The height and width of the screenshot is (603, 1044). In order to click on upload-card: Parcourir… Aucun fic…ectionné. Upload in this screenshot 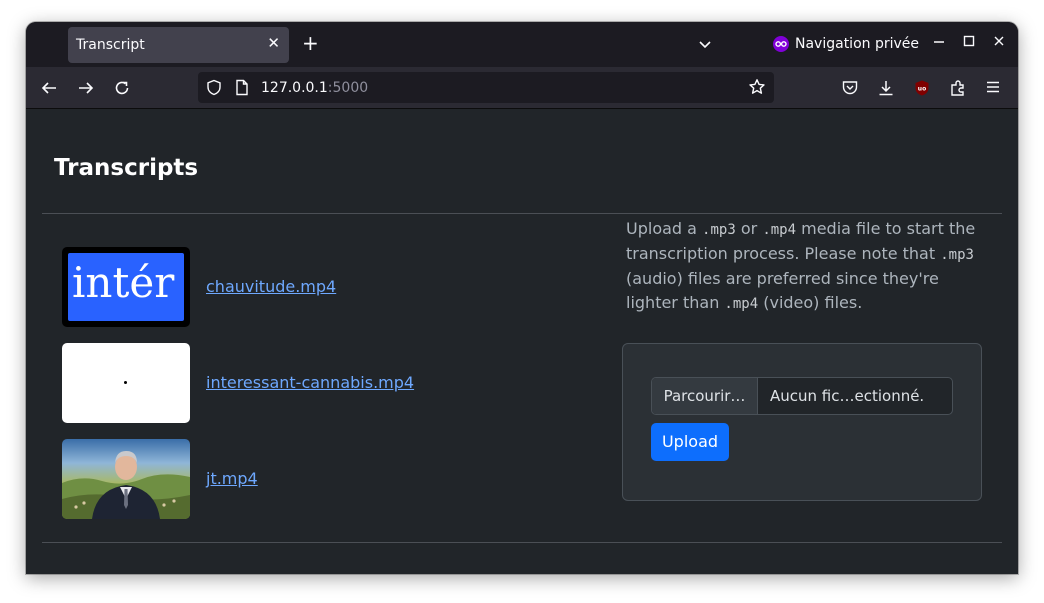, I will do `click(802, 422)`.